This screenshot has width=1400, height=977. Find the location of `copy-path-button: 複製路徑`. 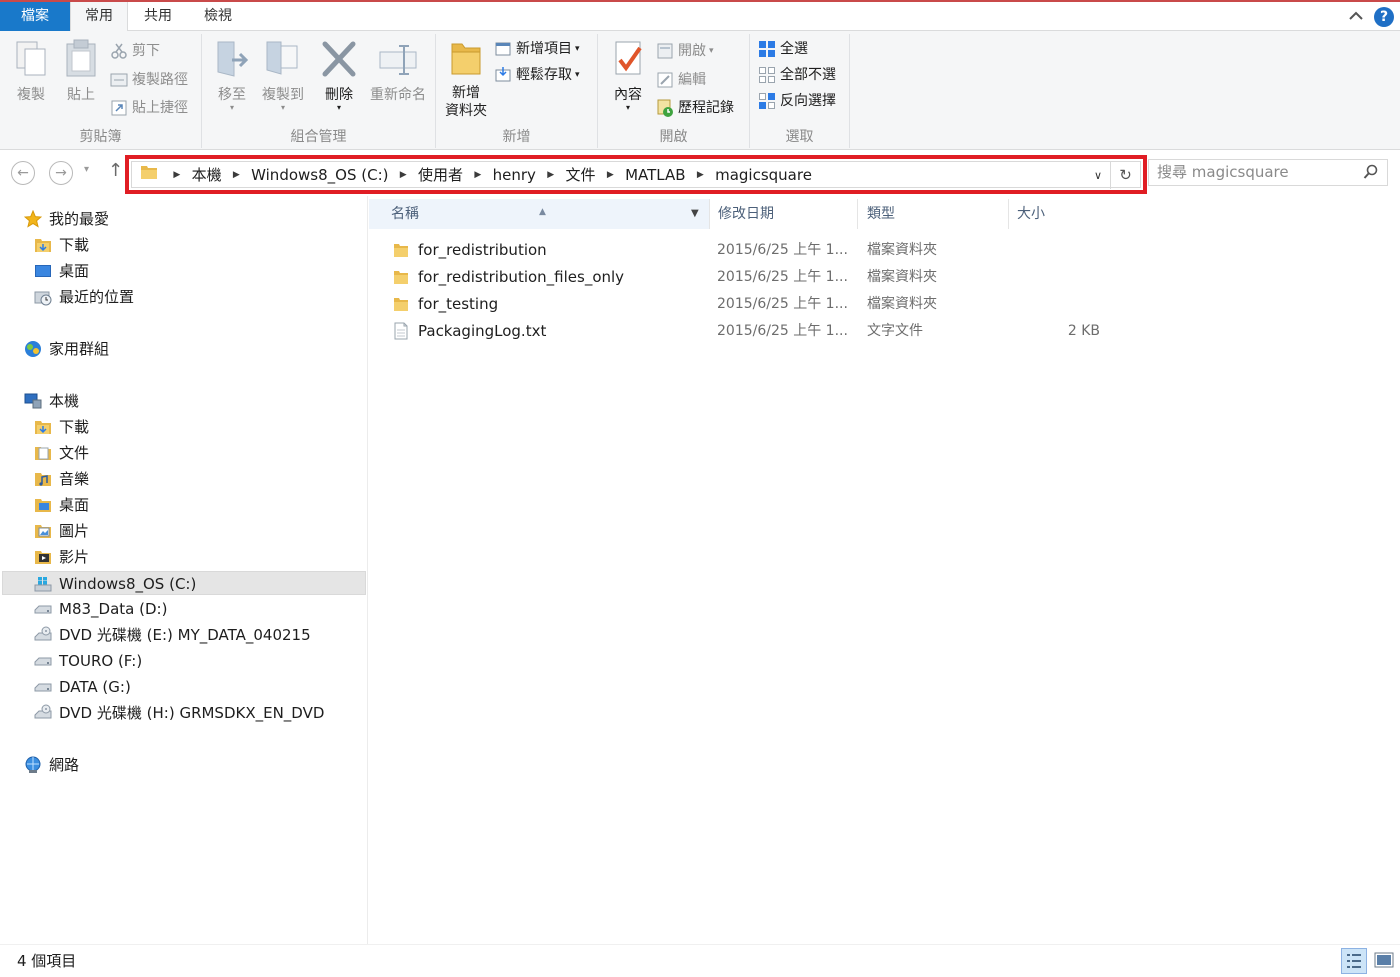

copy-path-button: 複製路徑 is located at coordinates (149, 80).